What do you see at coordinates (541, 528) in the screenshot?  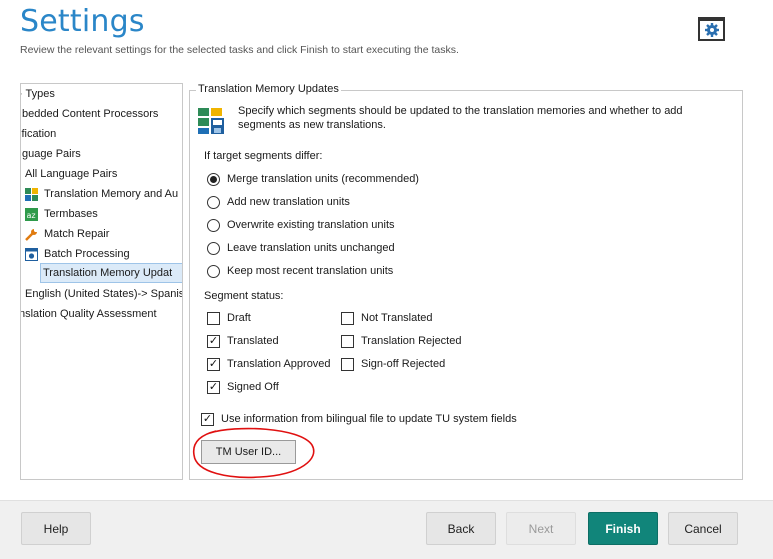 I see `next-button: Next` at bounding box center [541, 528].